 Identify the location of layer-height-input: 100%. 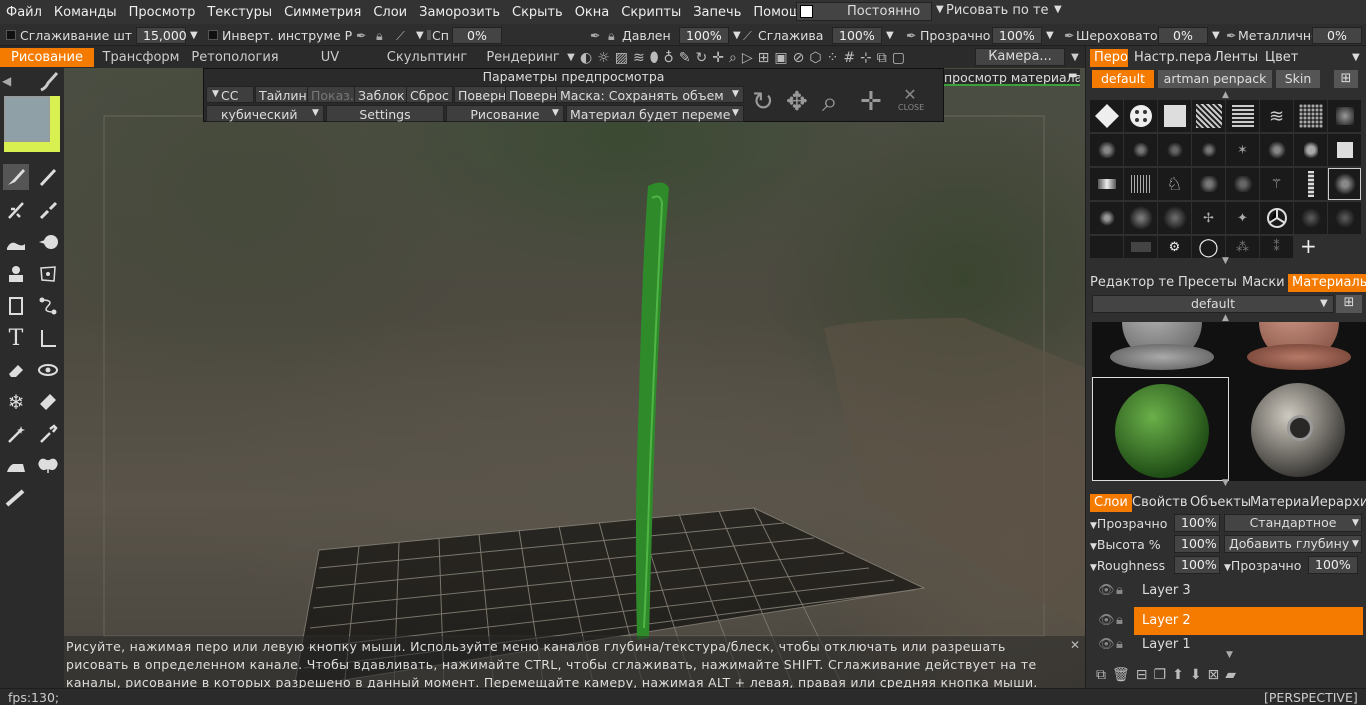
(1197, 544).